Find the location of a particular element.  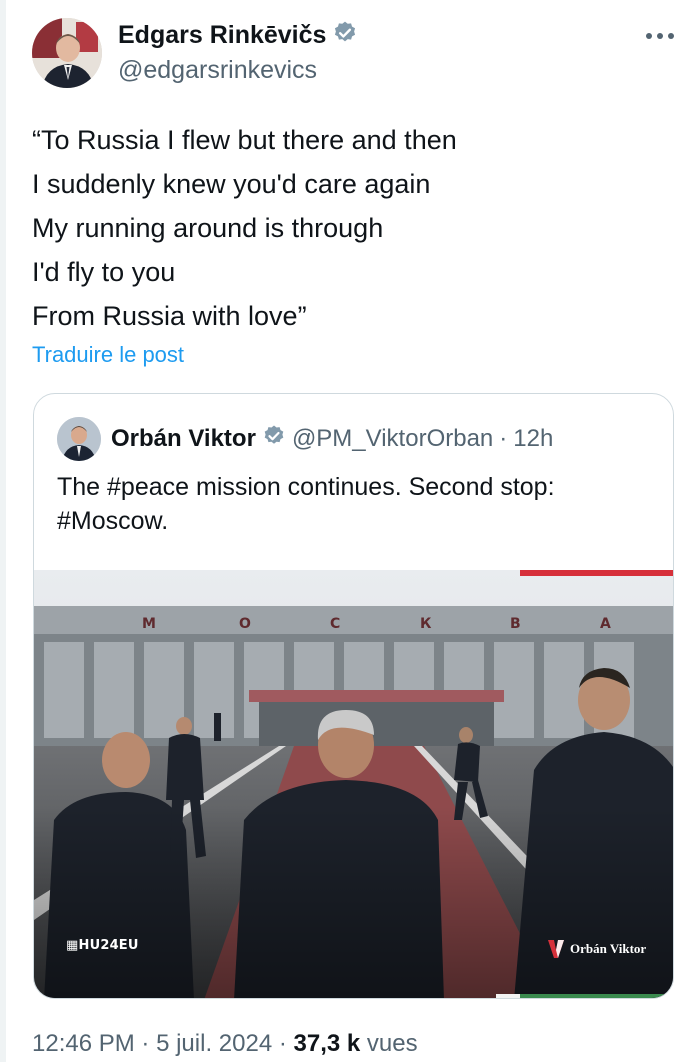

quoted-handle: @PM_ViktorOrban is located at coordinates (392, 439).